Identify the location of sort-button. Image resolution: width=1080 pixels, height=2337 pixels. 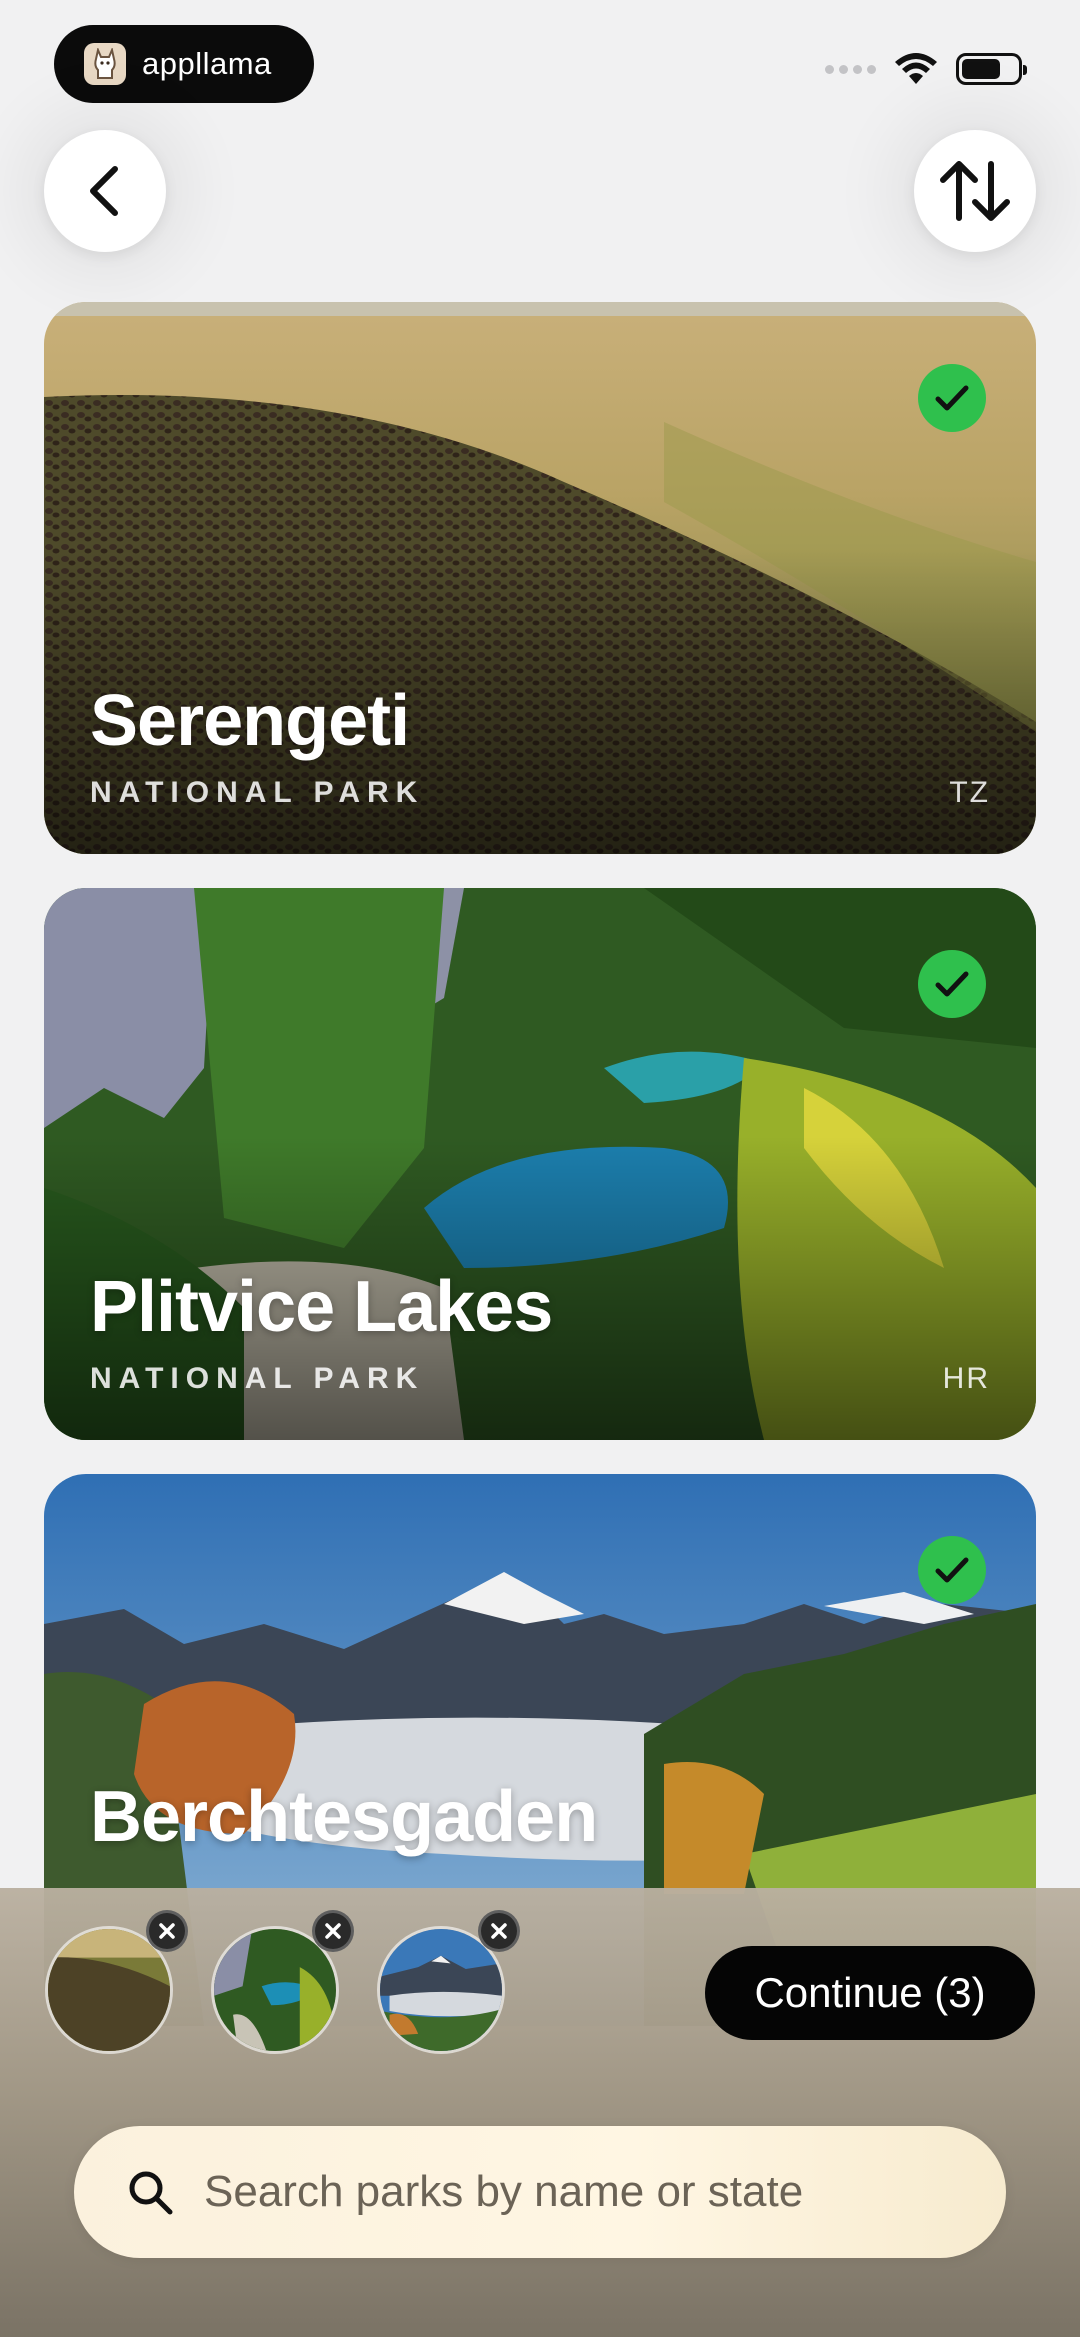
(975, 191).